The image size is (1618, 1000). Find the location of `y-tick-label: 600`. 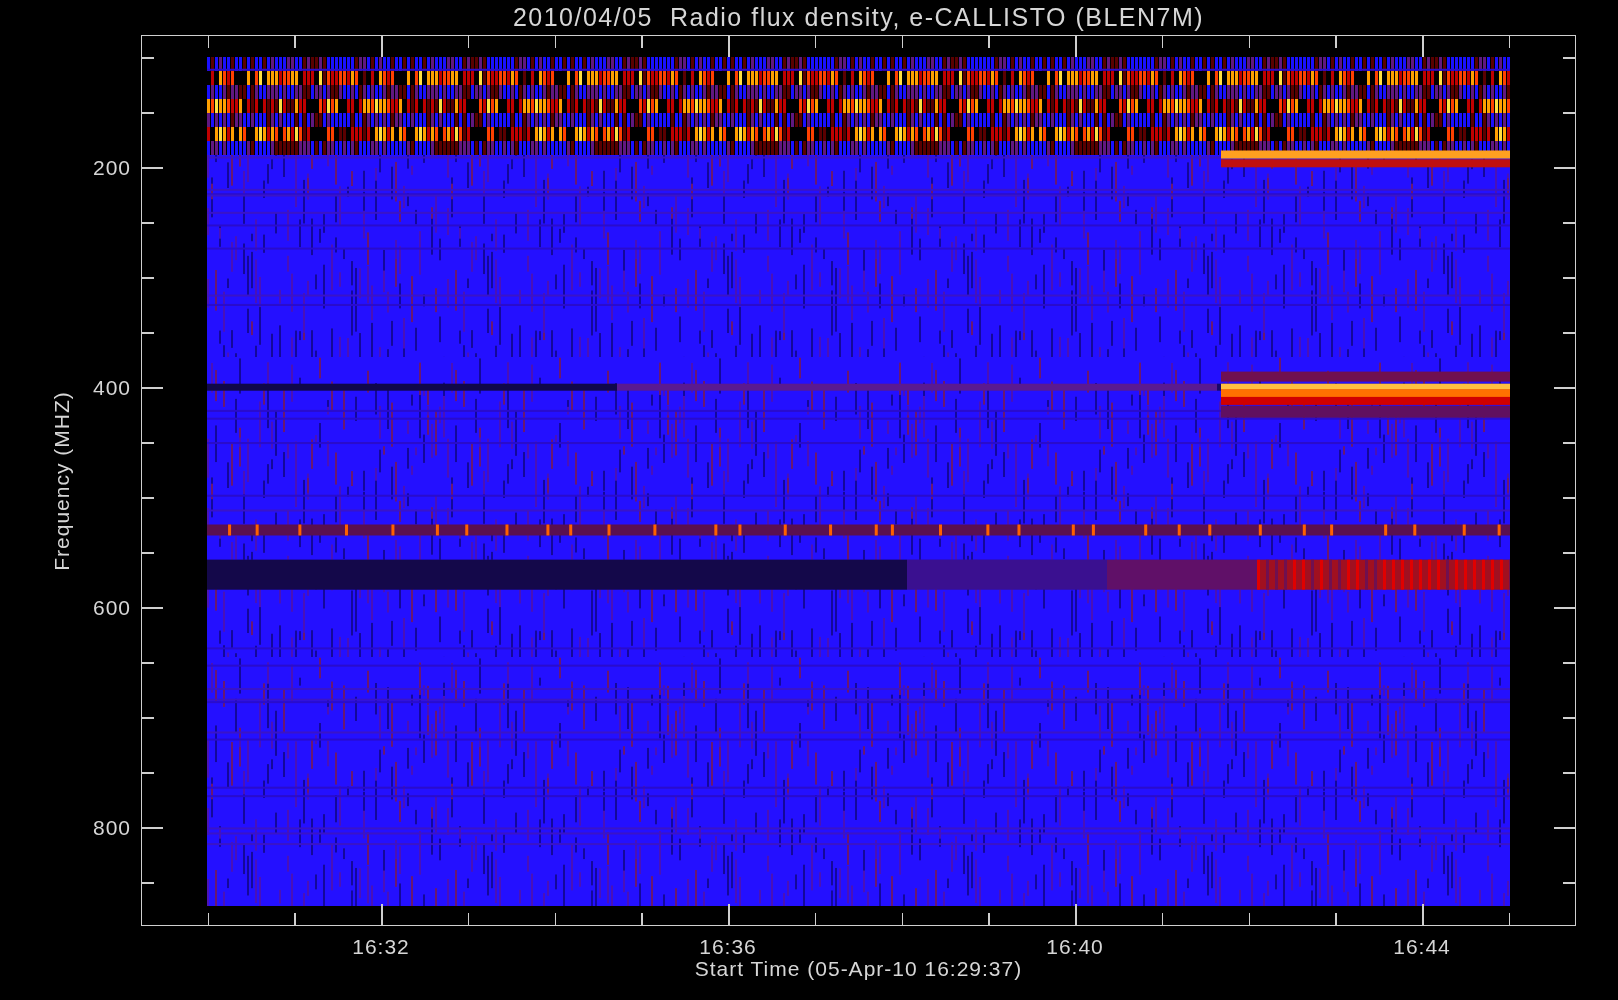

y-tick-label: 600 is located at coordinates (111, 607).